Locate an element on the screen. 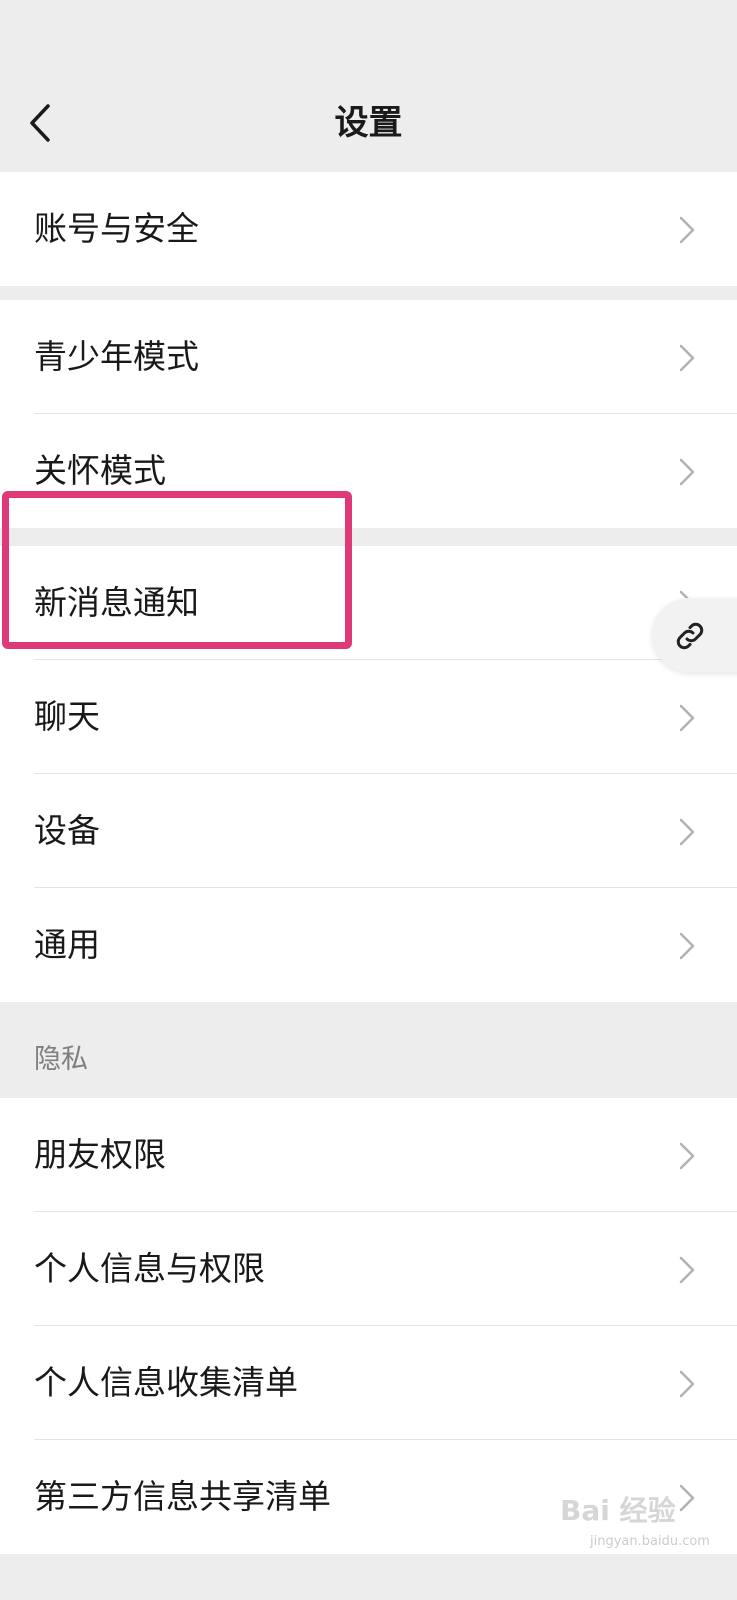 This screenshot has height=1600, width=737. page-title: 设置 is located at coordinates (368, 123).